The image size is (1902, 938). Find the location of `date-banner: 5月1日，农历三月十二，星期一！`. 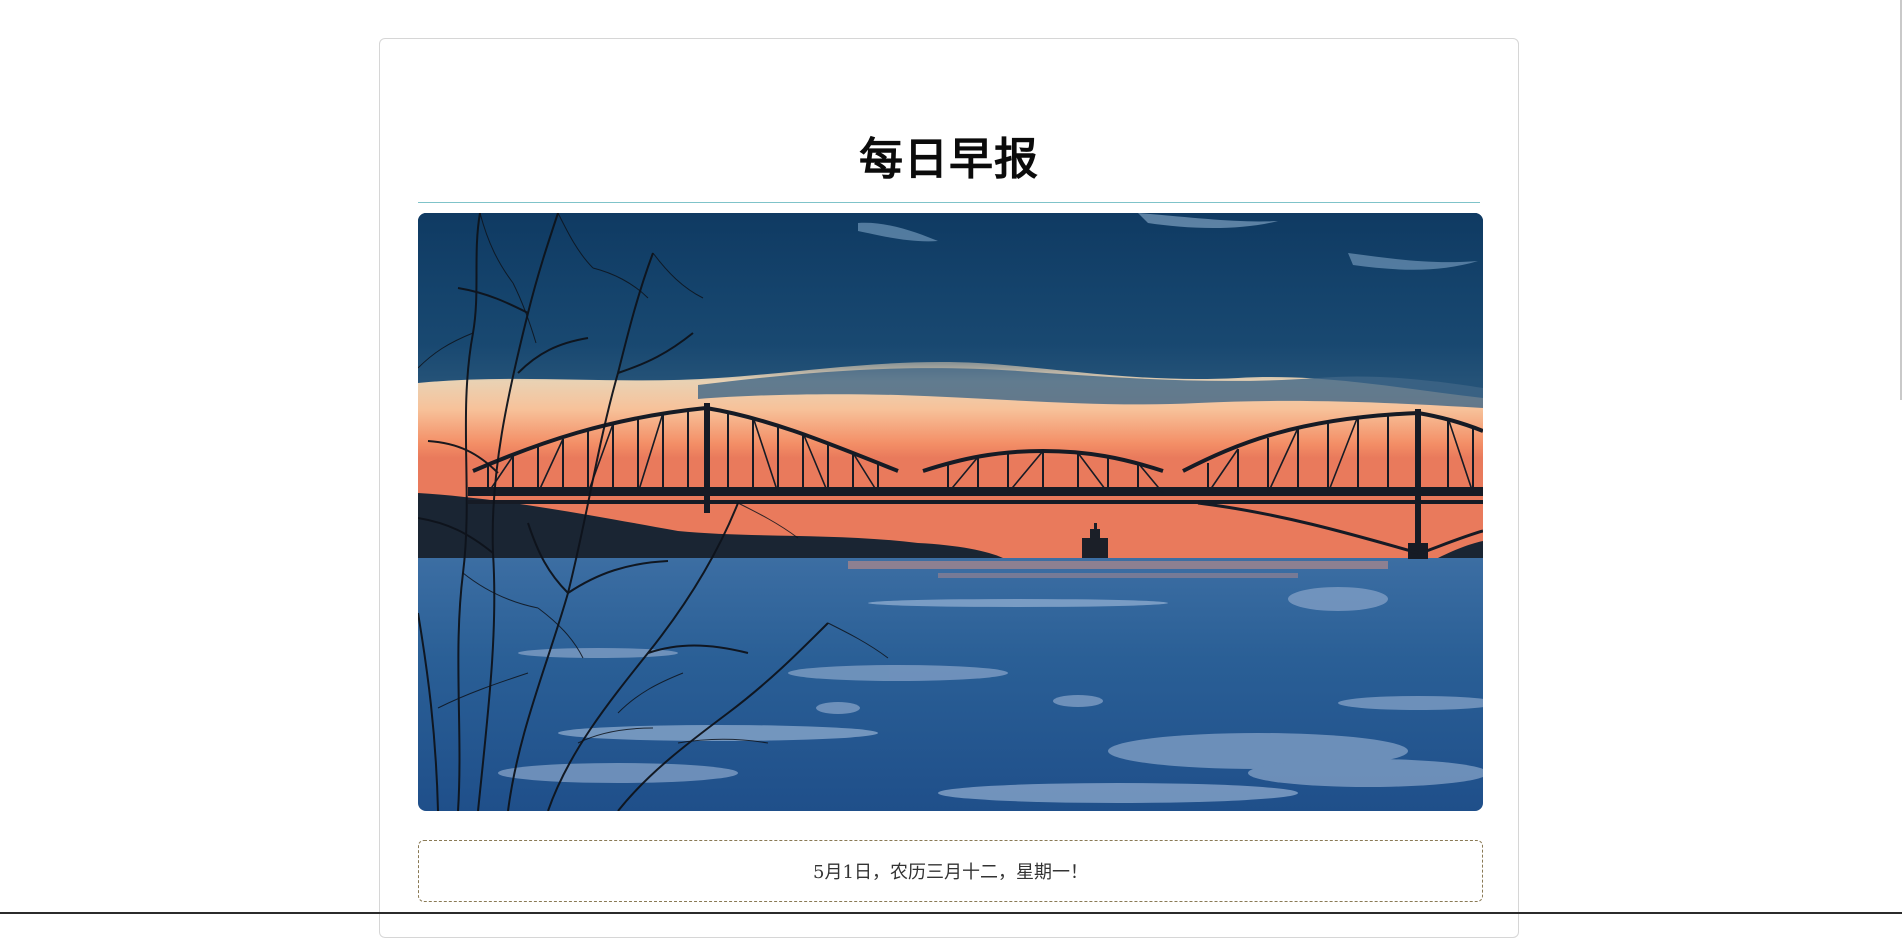

date-banner: 5月1日，农历三月十二，星期一！ is located at coordinates (950, 871).